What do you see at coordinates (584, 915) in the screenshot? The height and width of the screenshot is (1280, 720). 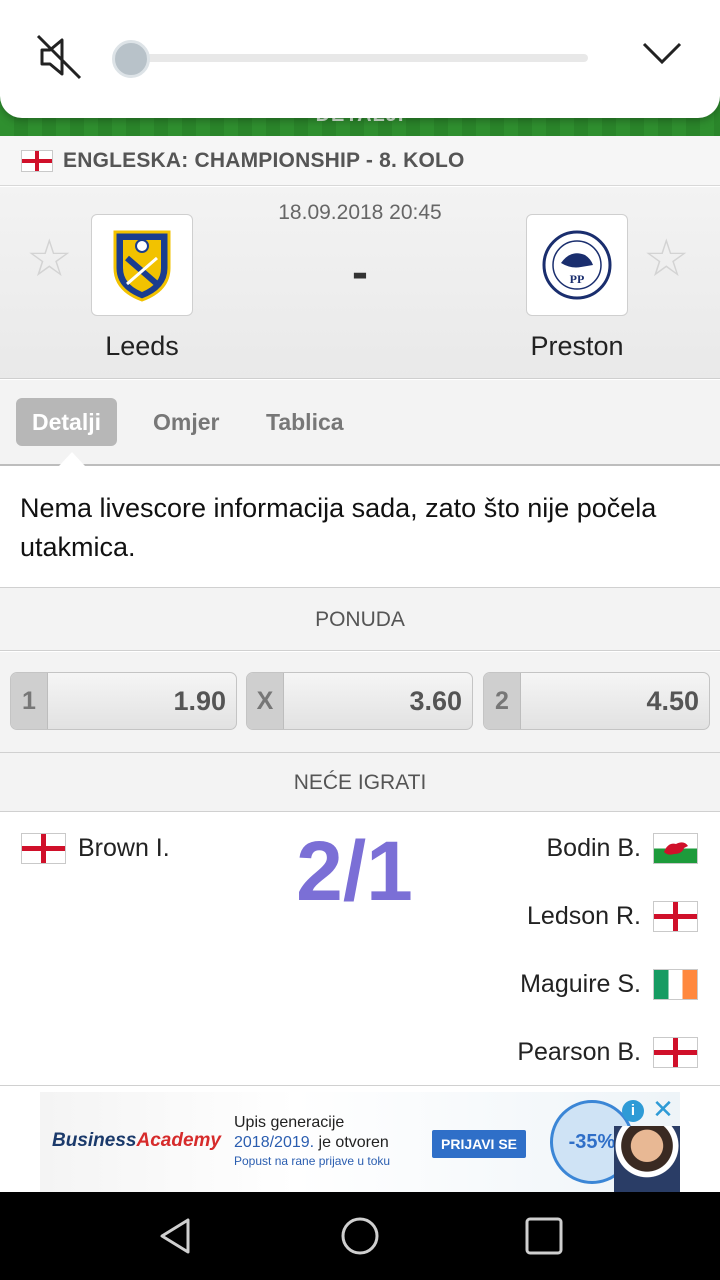 I see `player-name: Ledson R.` at bounding box center [584, 915].